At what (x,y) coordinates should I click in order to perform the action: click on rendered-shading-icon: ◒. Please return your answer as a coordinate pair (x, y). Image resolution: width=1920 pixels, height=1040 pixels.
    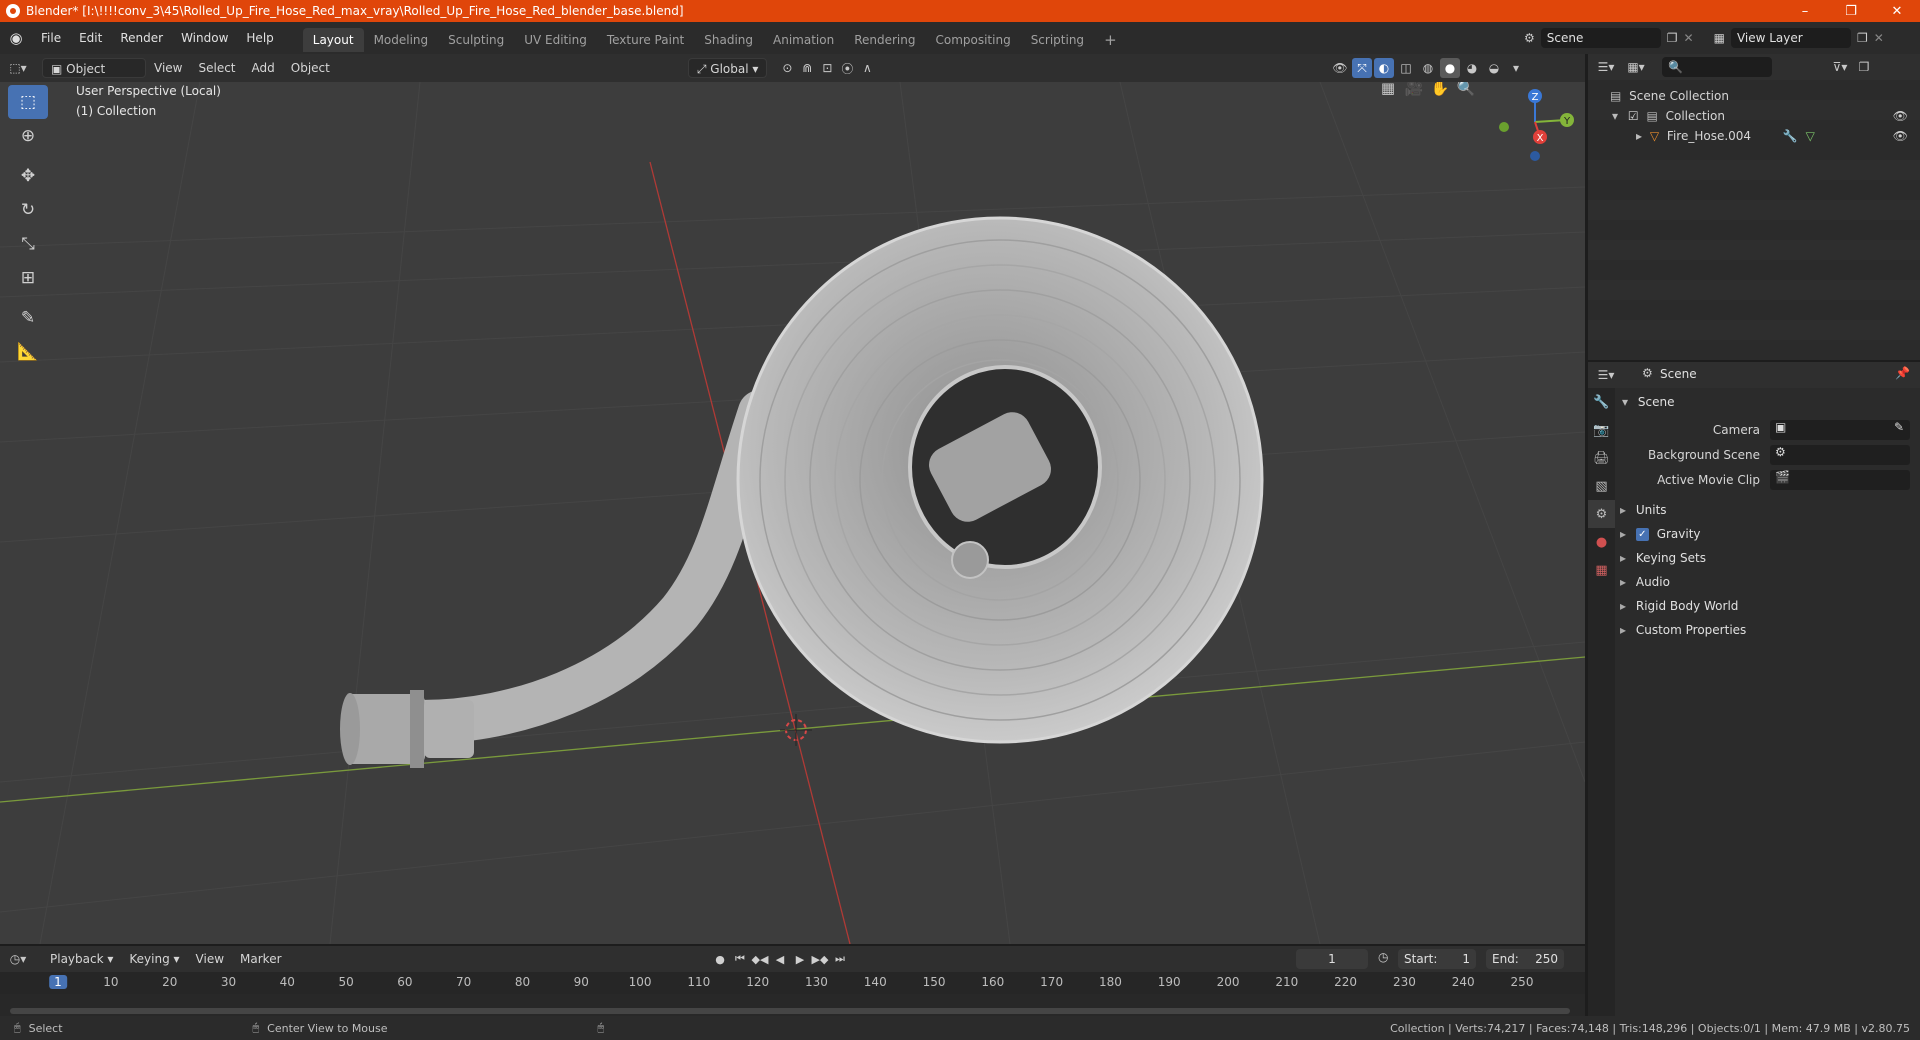
    Looking at the image, I should click on (1494, 68).